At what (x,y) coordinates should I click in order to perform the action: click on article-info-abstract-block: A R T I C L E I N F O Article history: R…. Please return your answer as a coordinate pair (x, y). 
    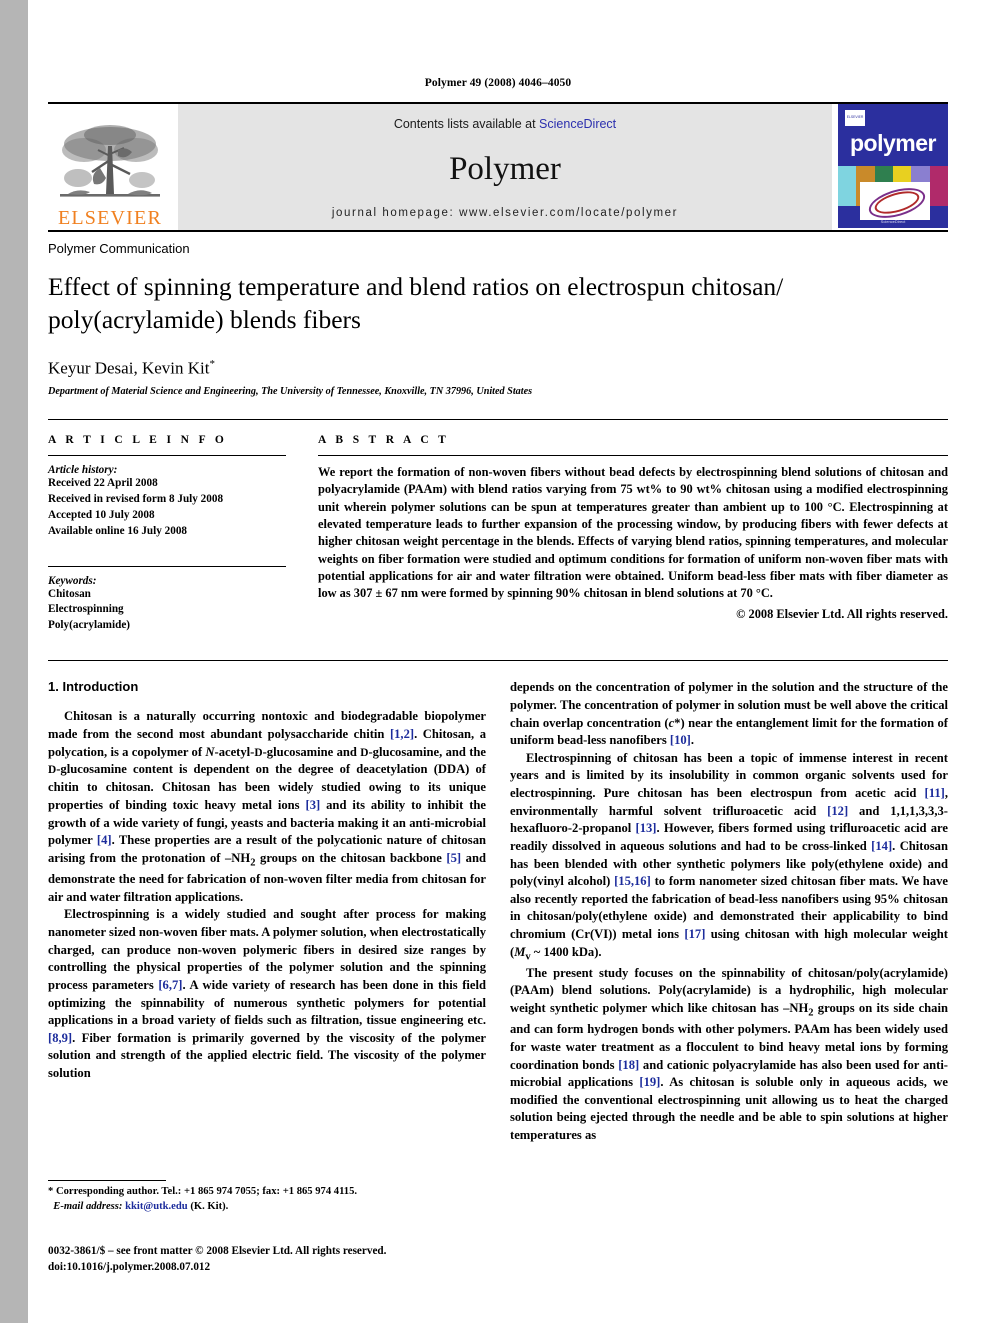
    Looking at the image, I should click on (498, 526).